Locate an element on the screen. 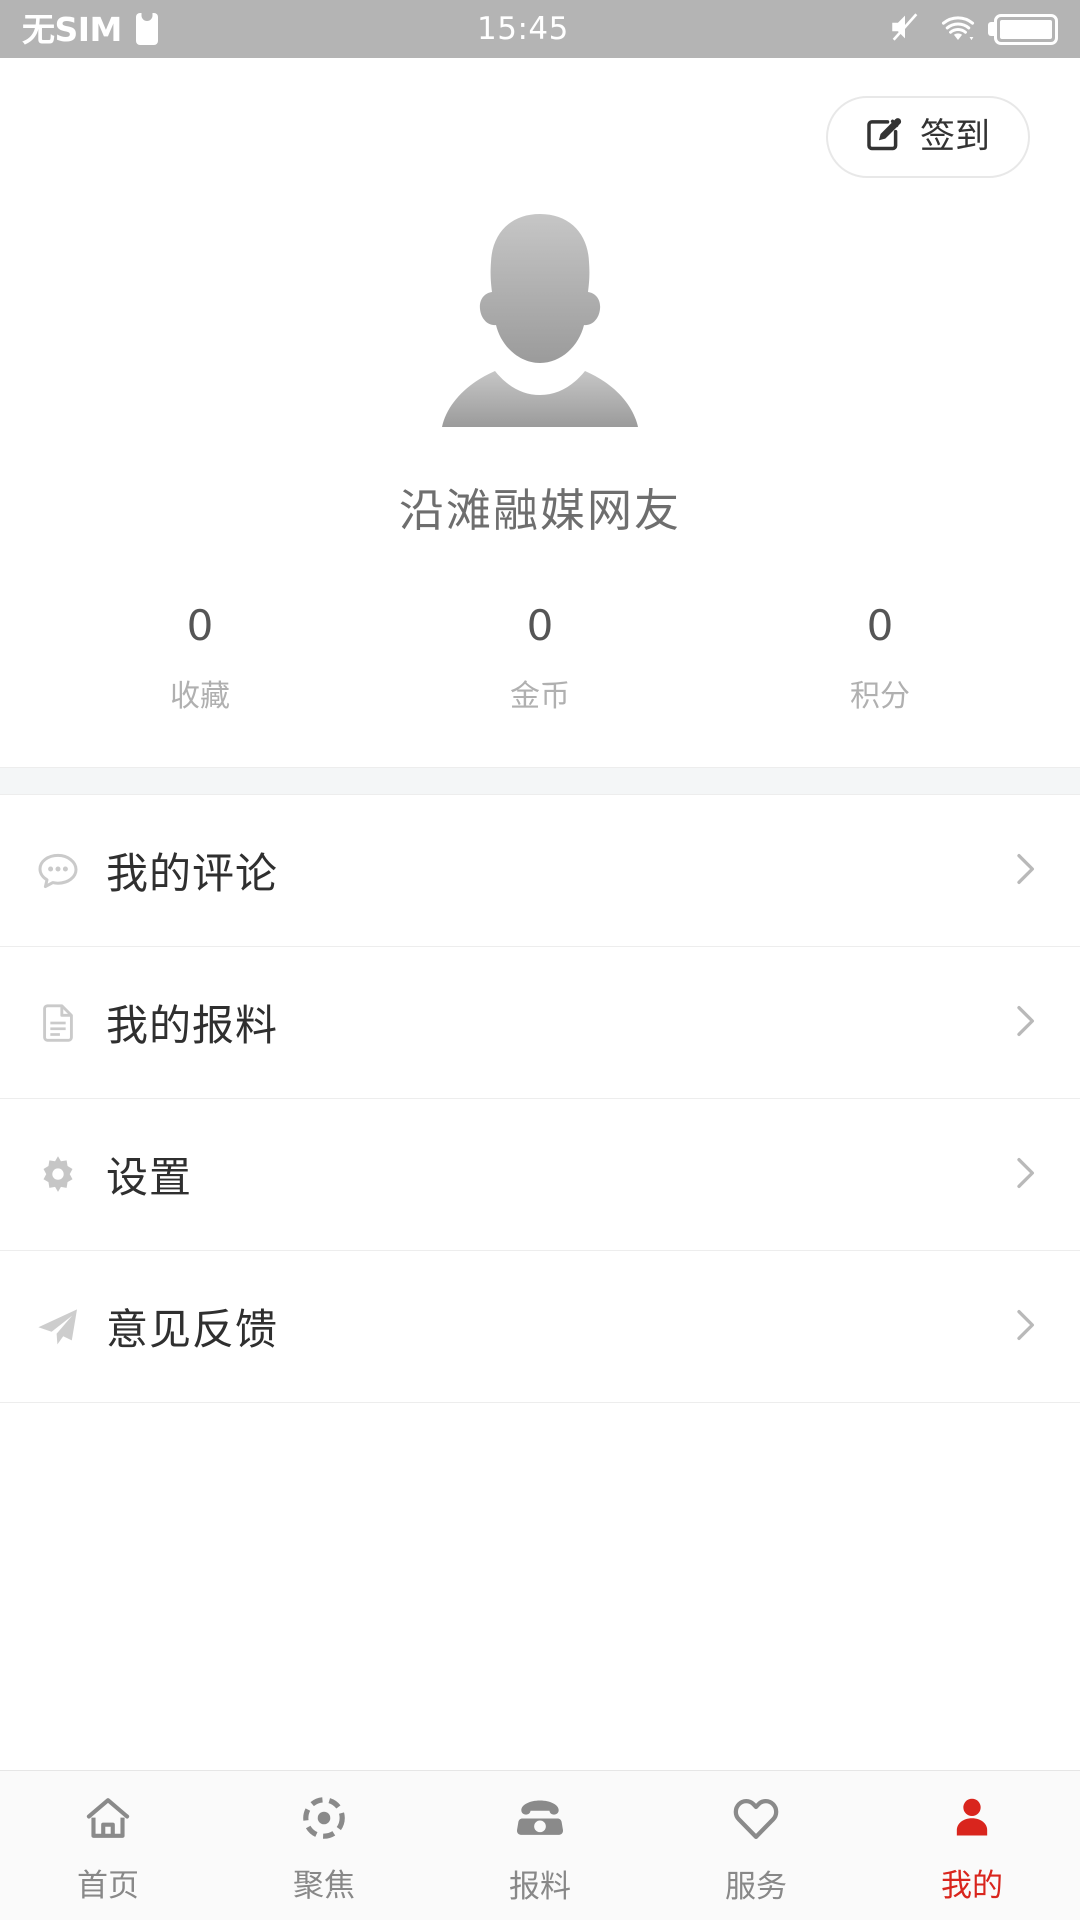  home-icon is located at coordinates (108, 1820).